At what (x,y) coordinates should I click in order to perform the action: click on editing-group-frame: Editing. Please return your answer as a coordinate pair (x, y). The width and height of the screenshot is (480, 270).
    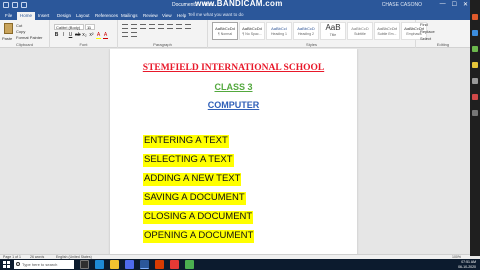
    Looking at the image, I should click on (443, 34).